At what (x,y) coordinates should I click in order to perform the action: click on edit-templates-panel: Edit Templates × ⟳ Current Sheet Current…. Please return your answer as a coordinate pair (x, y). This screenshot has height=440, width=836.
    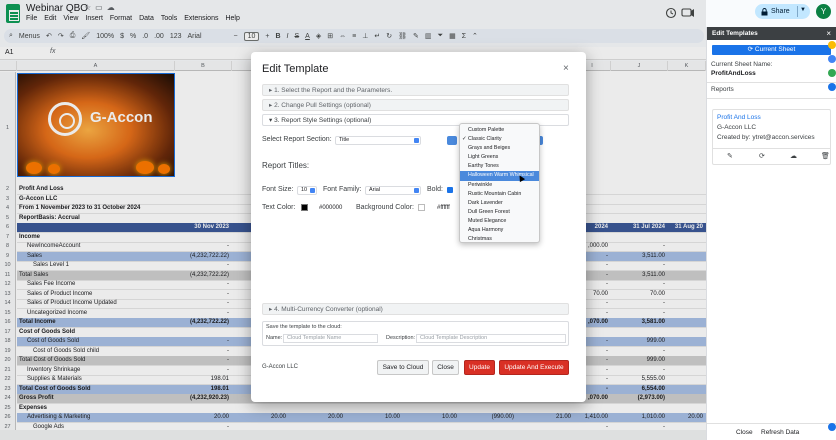
    Looking at the image, I should click on (771, 233).